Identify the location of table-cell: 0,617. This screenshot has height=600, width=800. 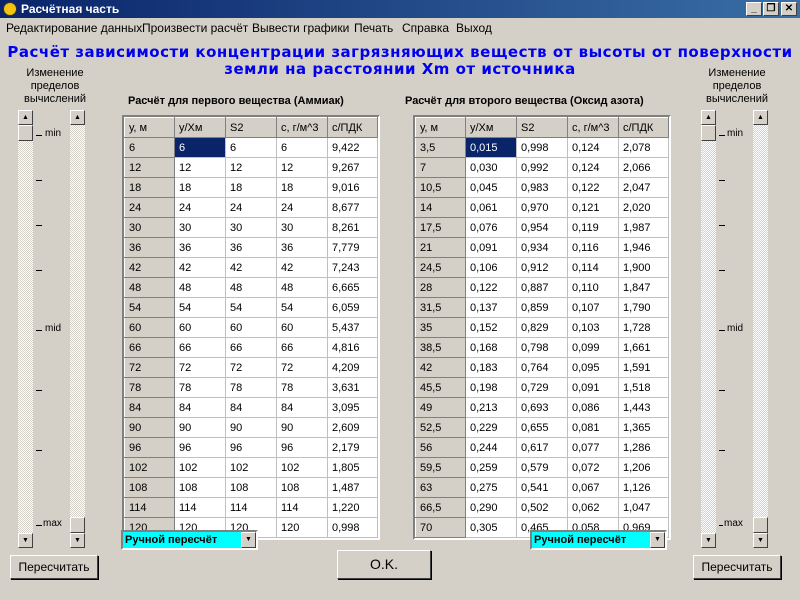
(542, 447).